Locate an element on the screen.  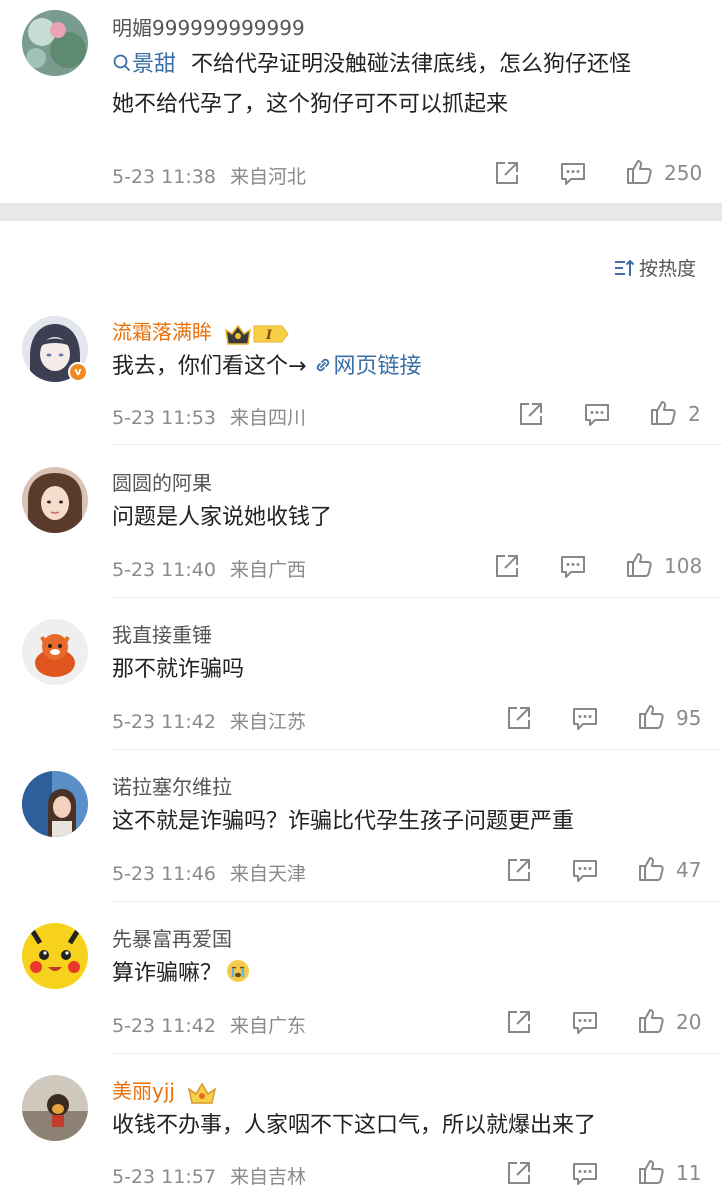
comment-text: 收钱不办事，人家咽不下这口气，所以就爆出来了 is located at coordinates (354, 1125).